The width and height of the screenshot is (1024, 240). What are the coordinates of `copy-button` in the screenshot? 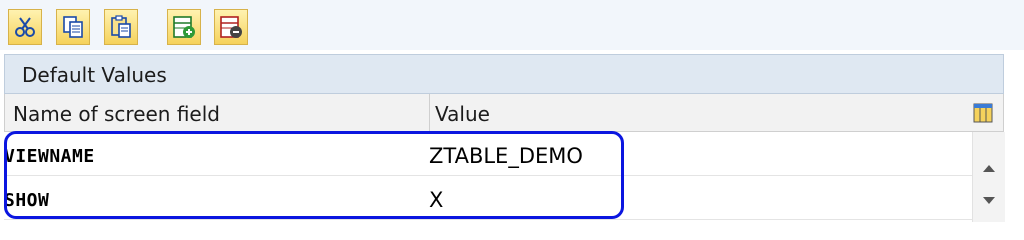 It's located at (73, 27).